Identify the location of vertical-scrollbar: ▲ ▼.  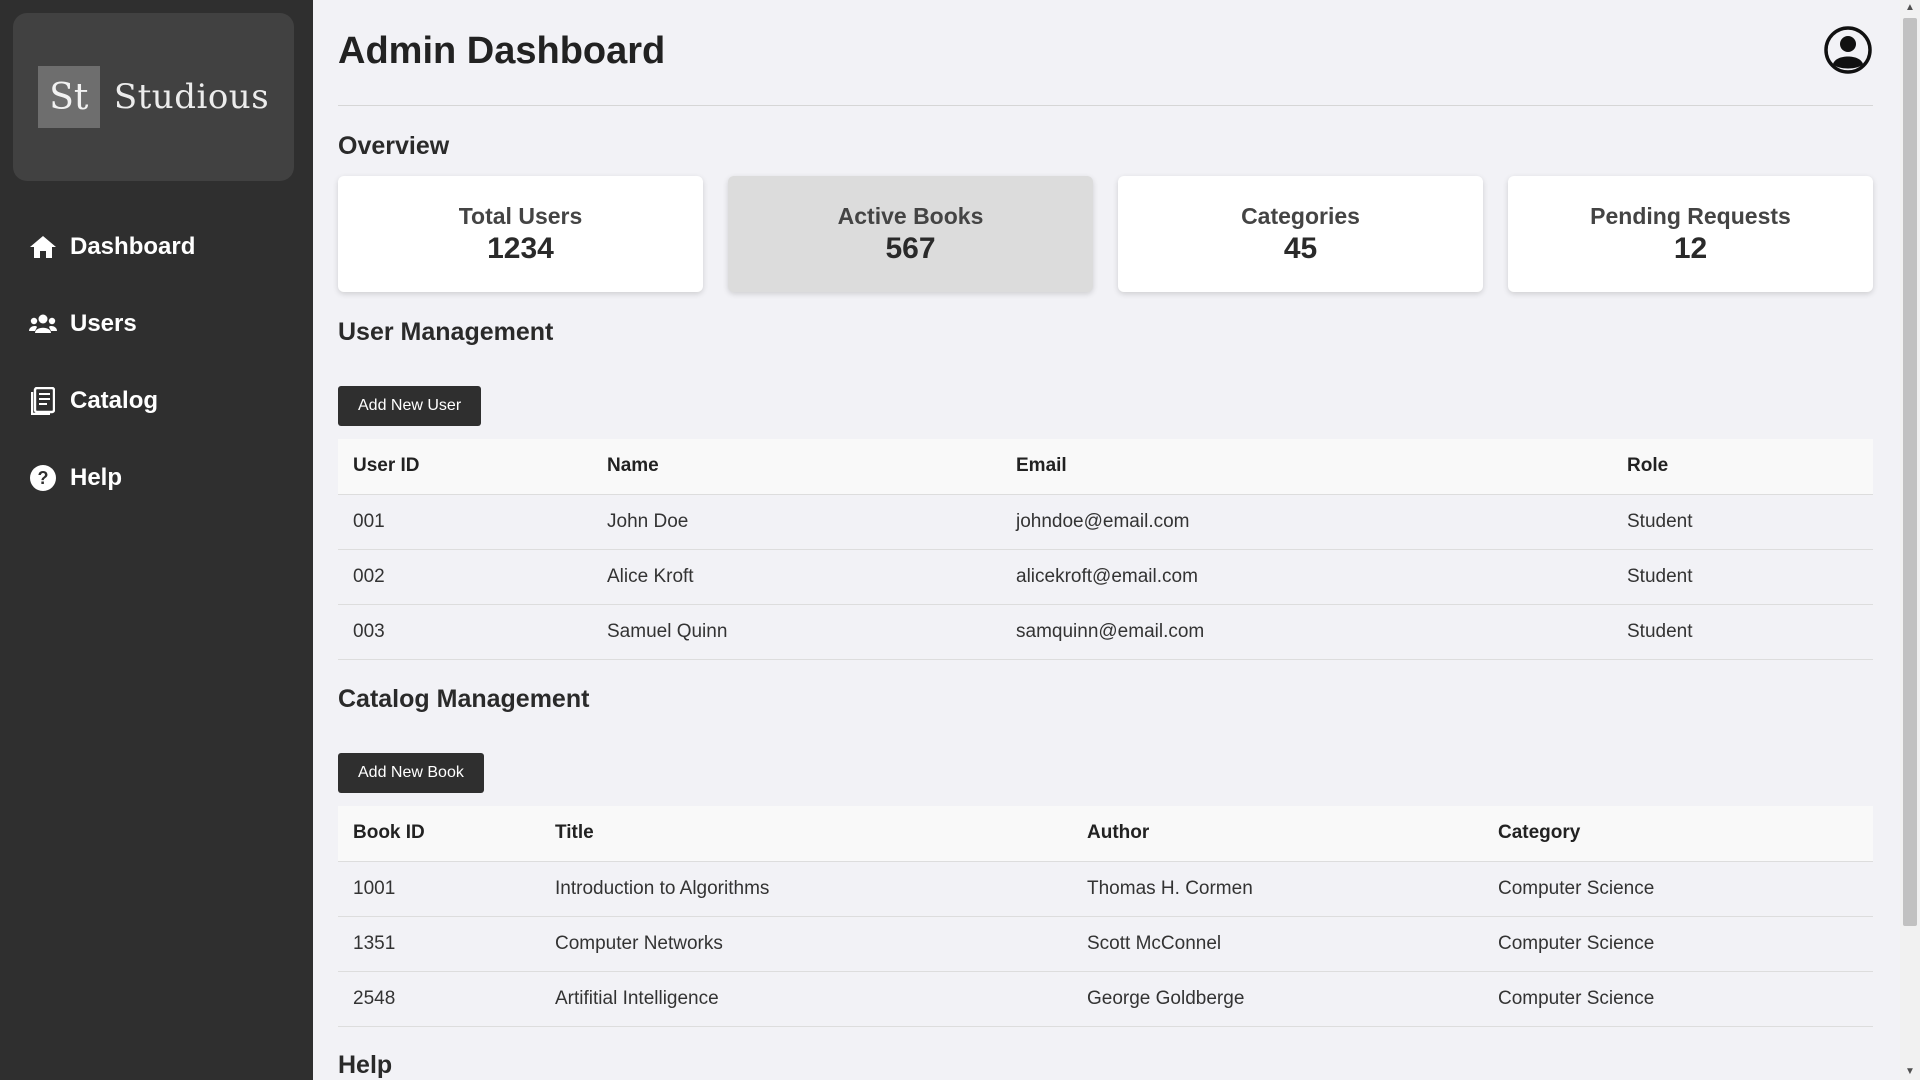
(1910, 540).